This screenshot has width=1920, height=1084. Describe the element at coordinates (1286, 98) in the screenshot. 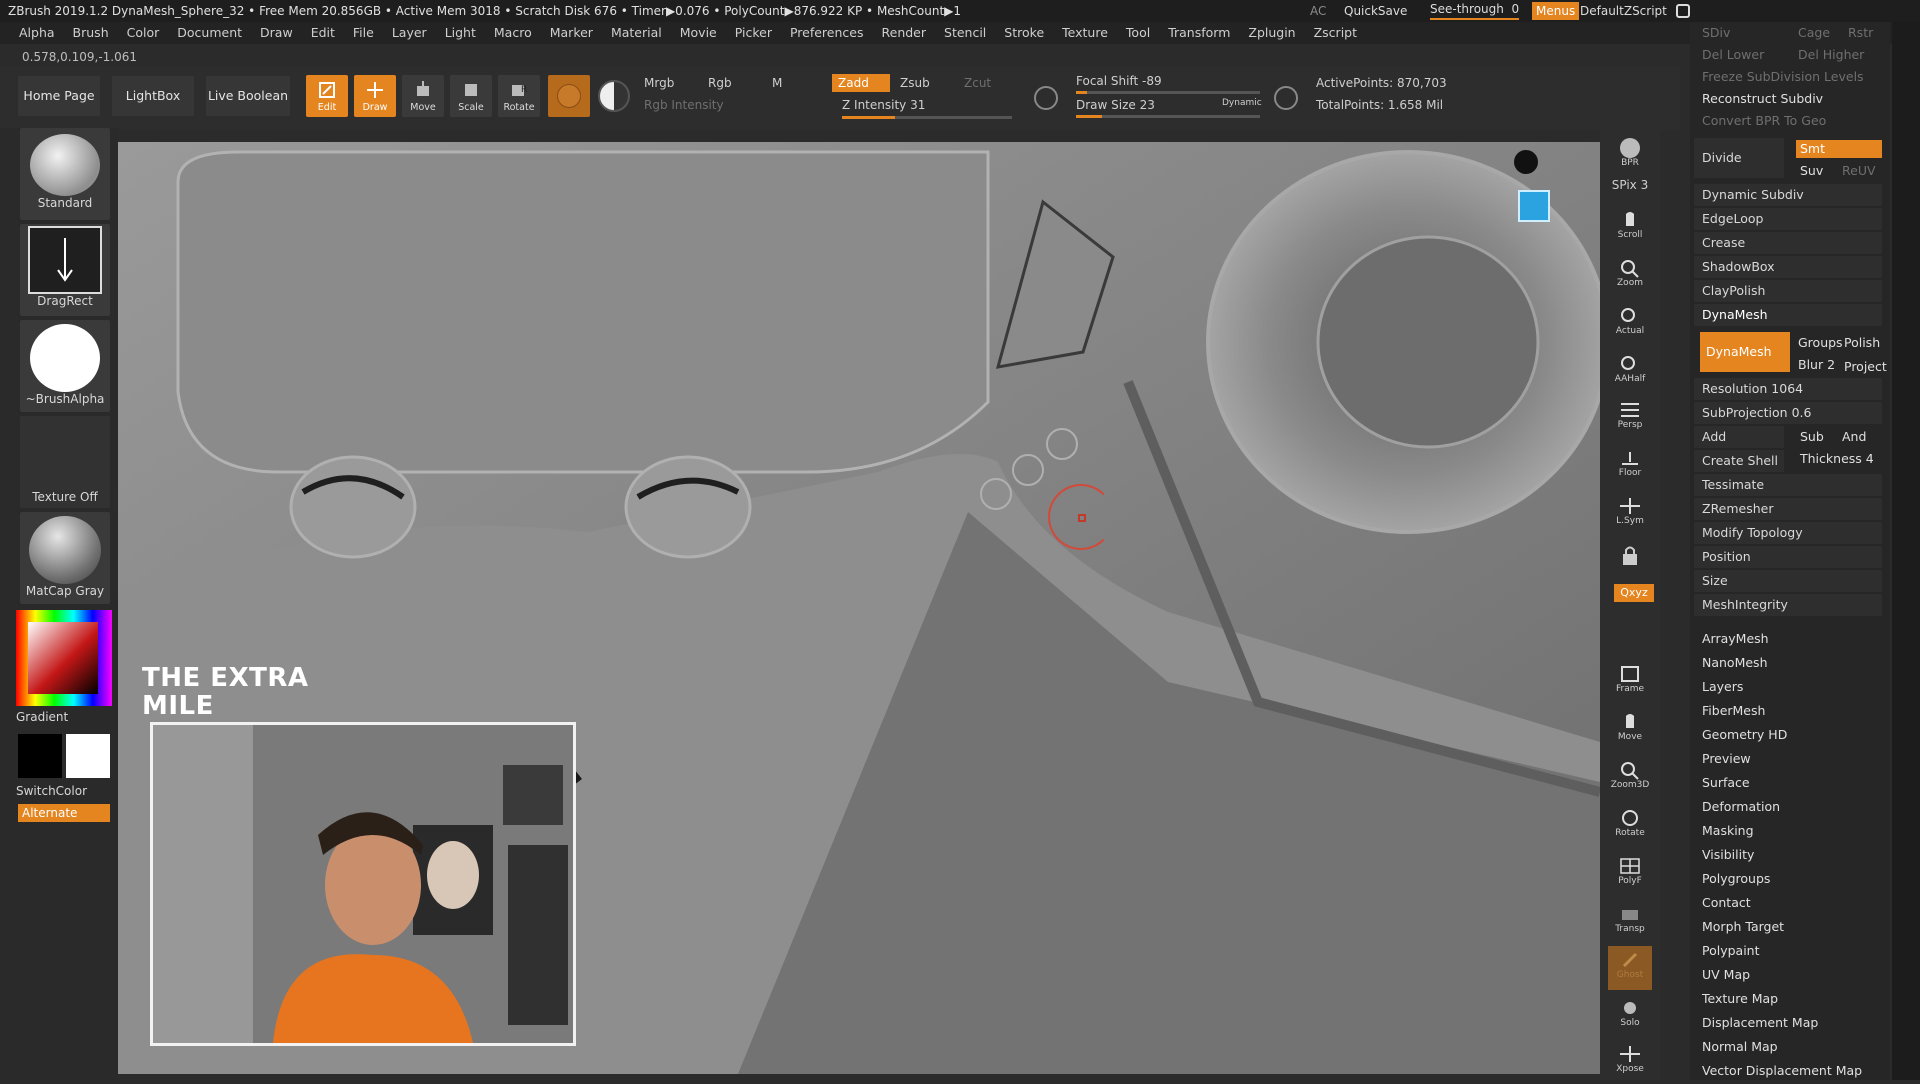

I see `dynamic-size-icon` at that location.